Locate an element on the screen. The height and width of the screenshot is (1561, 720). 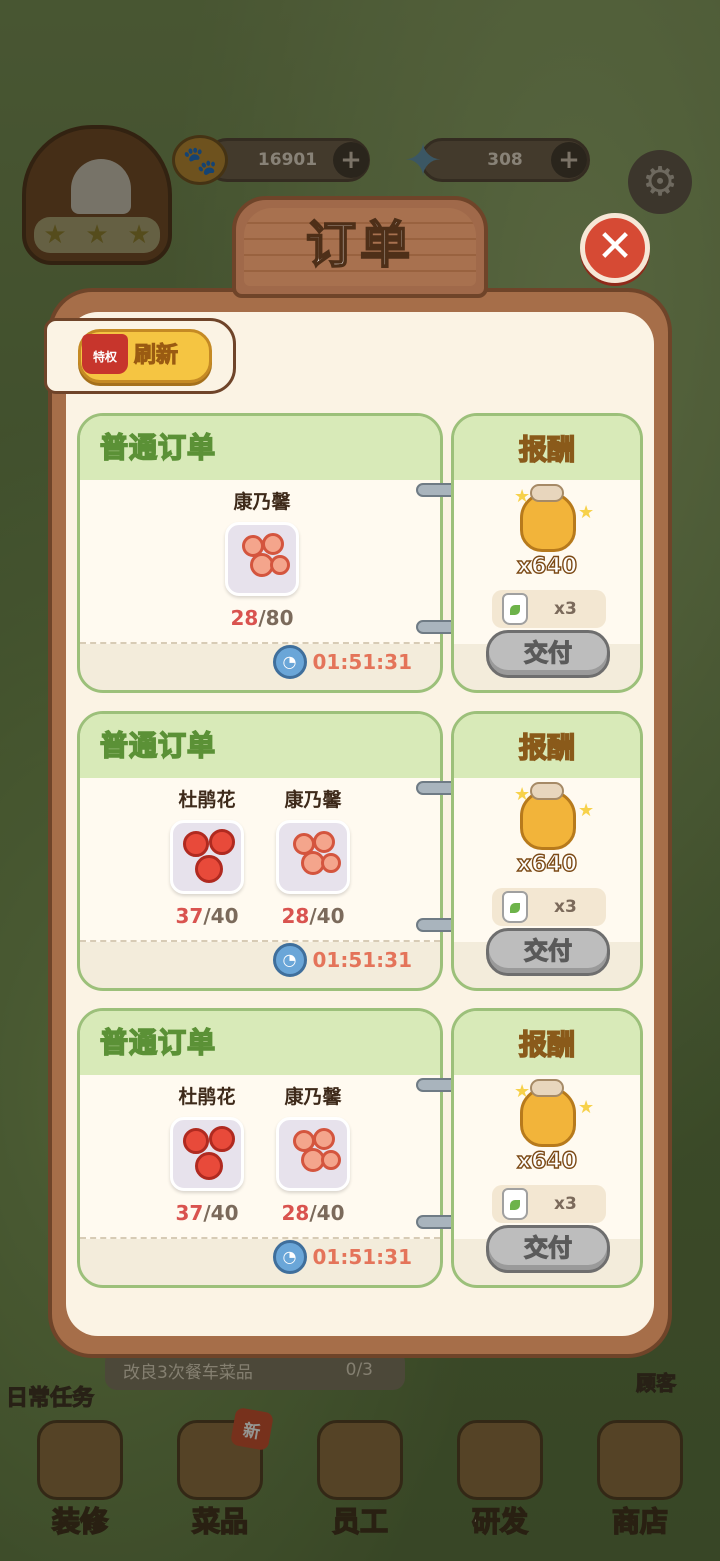
modal-title: 订单 is located at coordinates (359, 245).